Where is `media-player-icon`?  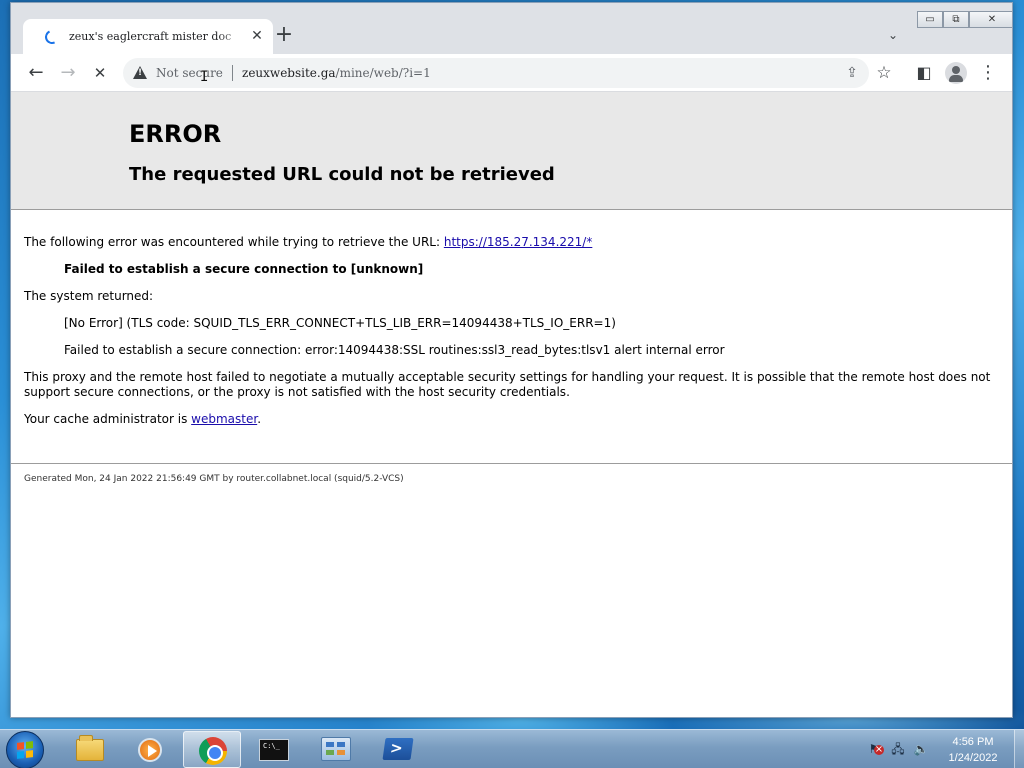 media-player-icon is located at coordinates (150, 750).